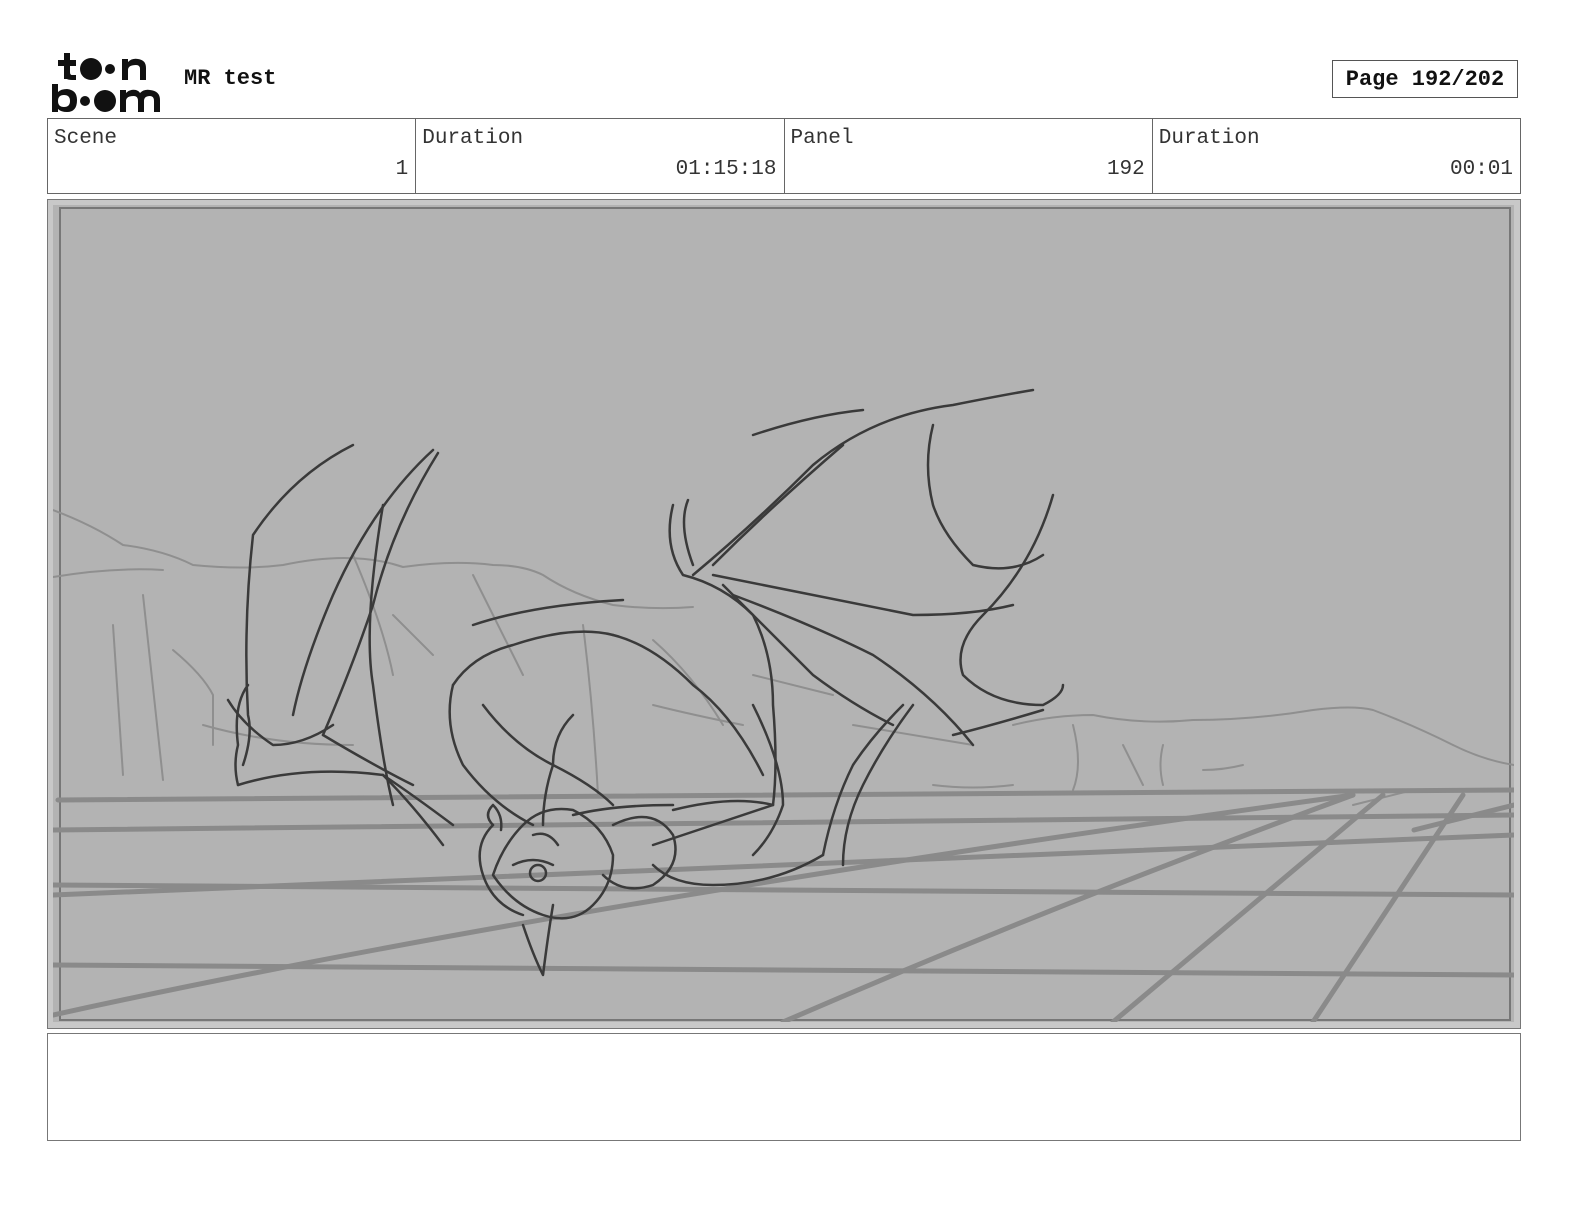  I want to click on scene-label: Scene, so click(86, 138).